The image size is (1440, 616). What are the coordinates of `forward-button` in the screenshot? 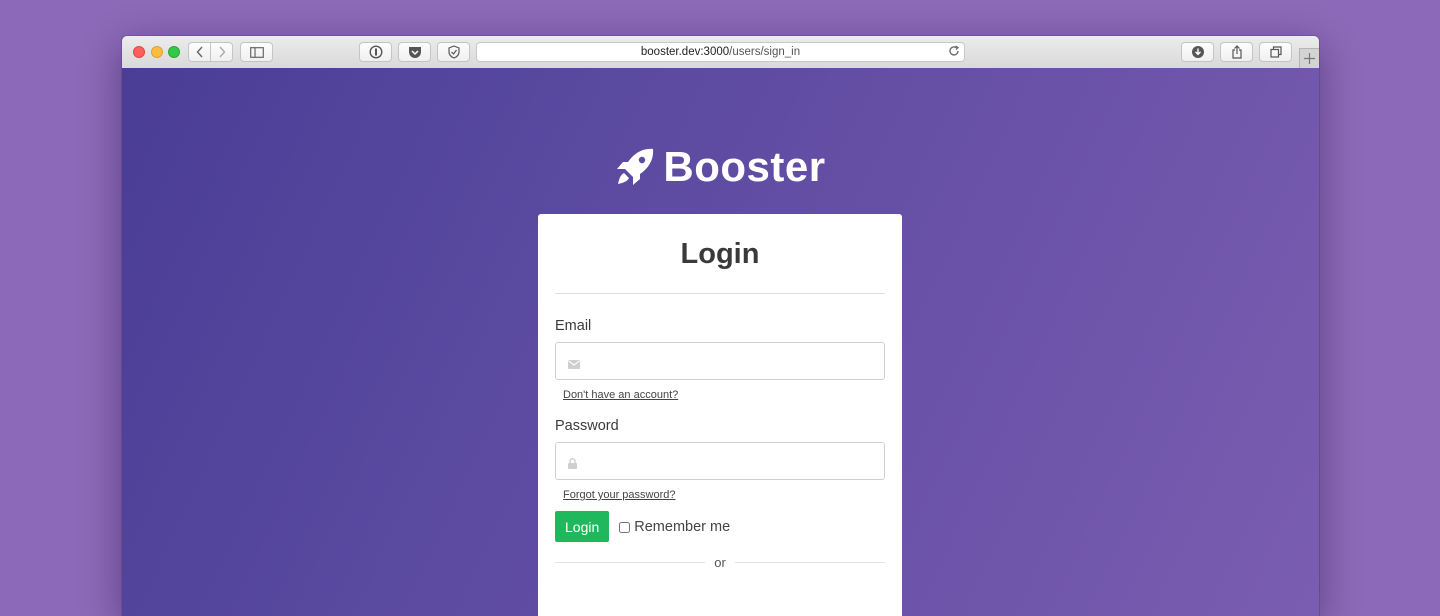 It's located at (221, 52).